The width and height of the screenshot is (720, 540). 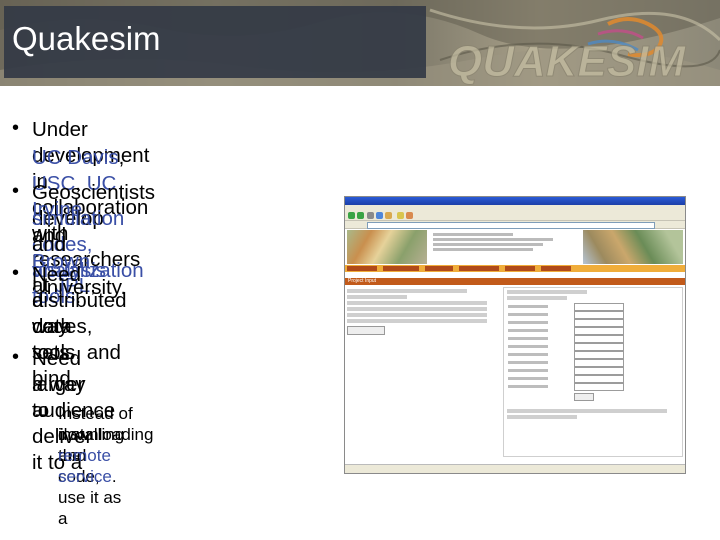 What do you see at coordinates (599, 387) in the screenshot?
I see `form-field` at bounding box center [599, 387].